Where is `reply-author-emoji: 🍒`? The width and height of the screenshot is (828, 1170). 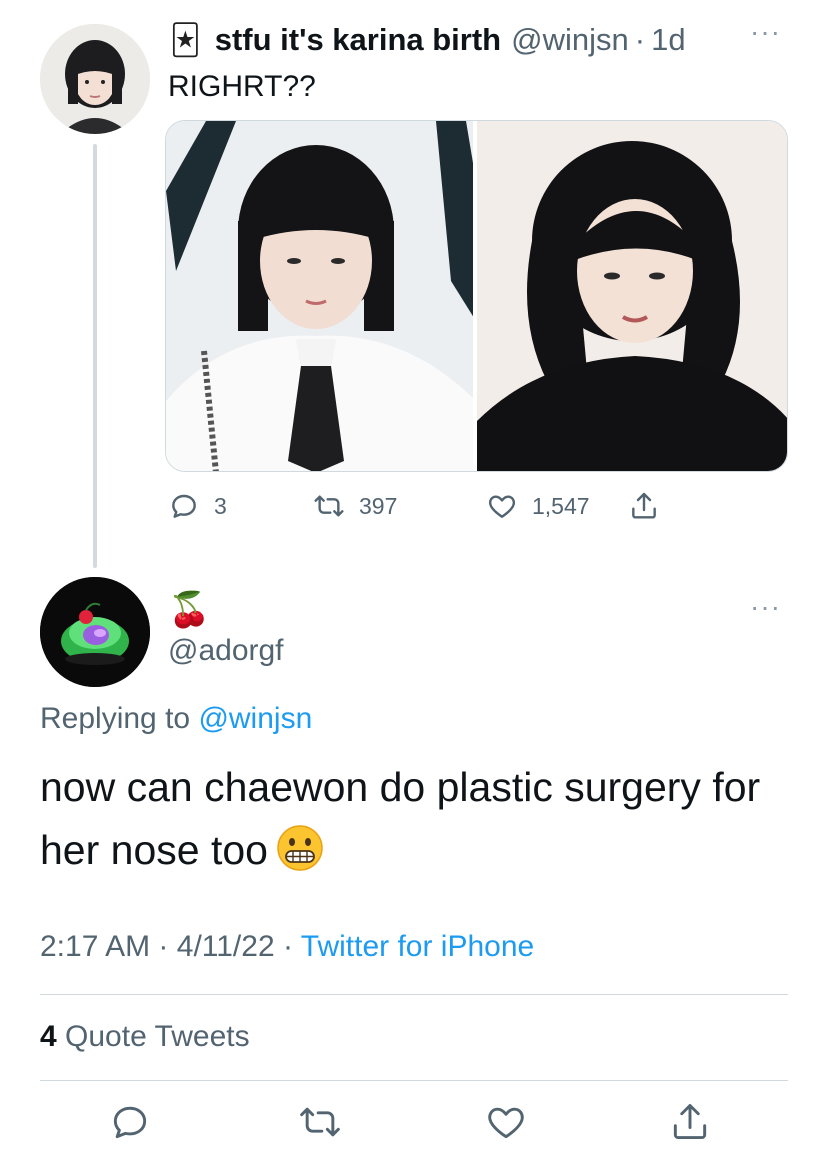 reply-author-emoji: 🍒 is located at coordinates (189, 610).